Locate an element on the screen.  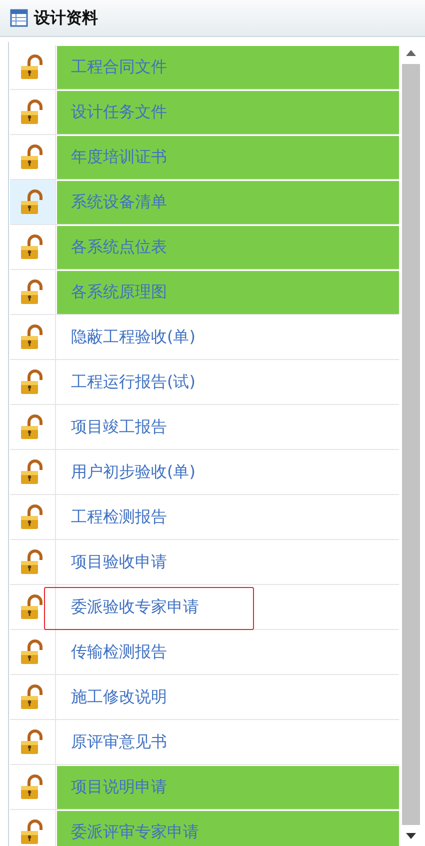
document-item: 系统设备清单 is located at coordinates (228, 202).